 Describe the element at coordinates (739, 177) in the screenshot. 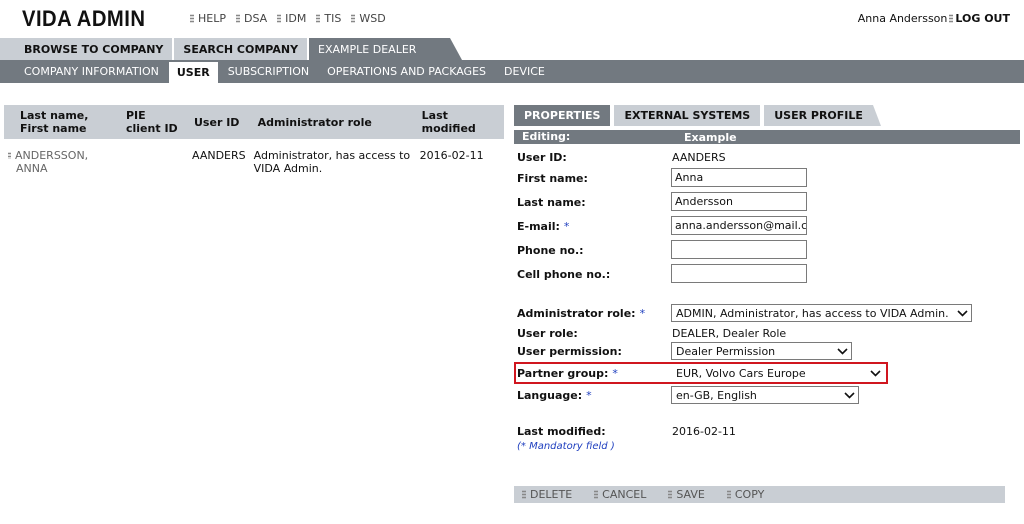

I see `first-name-field: Anna` at that location.